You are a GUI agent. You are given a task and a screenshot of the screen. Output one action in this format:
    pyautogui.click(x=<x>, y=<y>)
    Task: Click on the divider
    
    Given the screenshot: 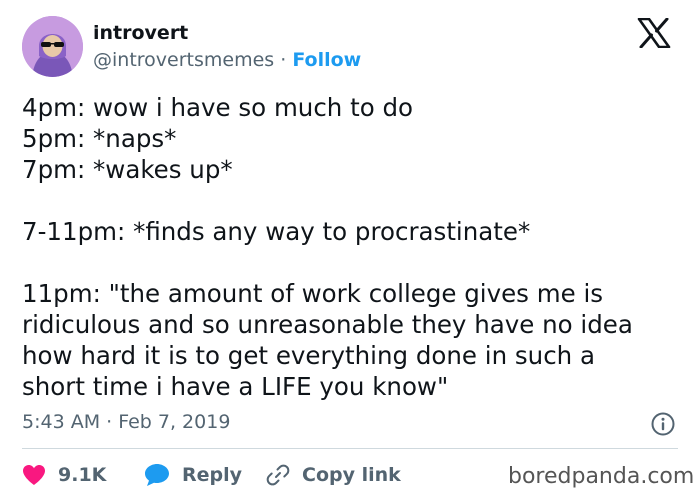 What is the action you would take?
    pyautogui.click(x=350, y=448)
    